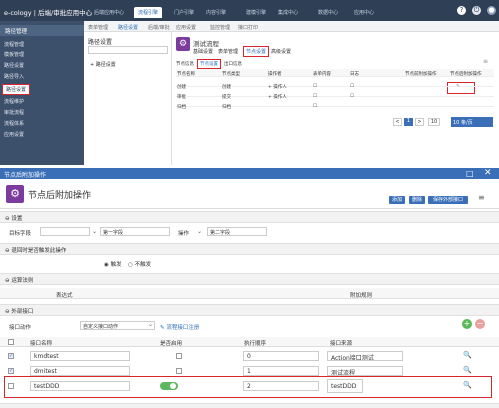  Describe the element at coordinates (470, 173) in the screenshot. I see `minimize-icon: □` at that location.